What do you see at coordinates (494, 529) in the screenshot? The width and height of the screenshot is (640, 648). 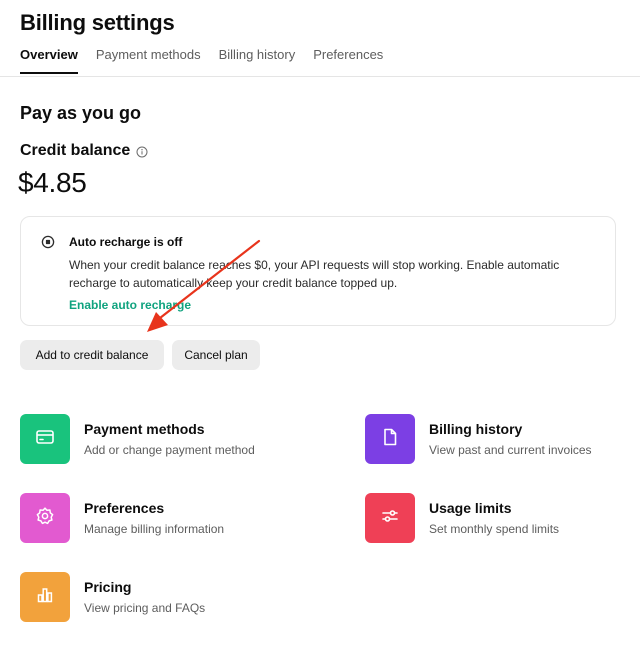 I see `card-subtitle: Set monthly spend limits` at bounding box center [494, 529].